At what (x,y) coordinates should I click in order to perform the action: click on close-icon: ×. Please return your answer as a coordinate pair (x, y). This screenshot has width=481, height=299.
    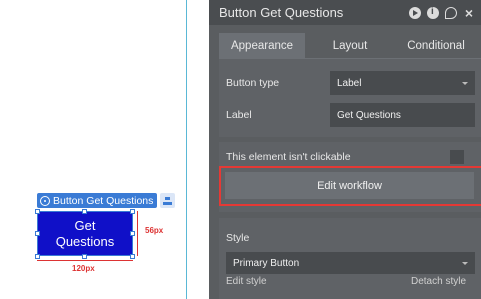
    Looking at the image, I should click on (469, 13).